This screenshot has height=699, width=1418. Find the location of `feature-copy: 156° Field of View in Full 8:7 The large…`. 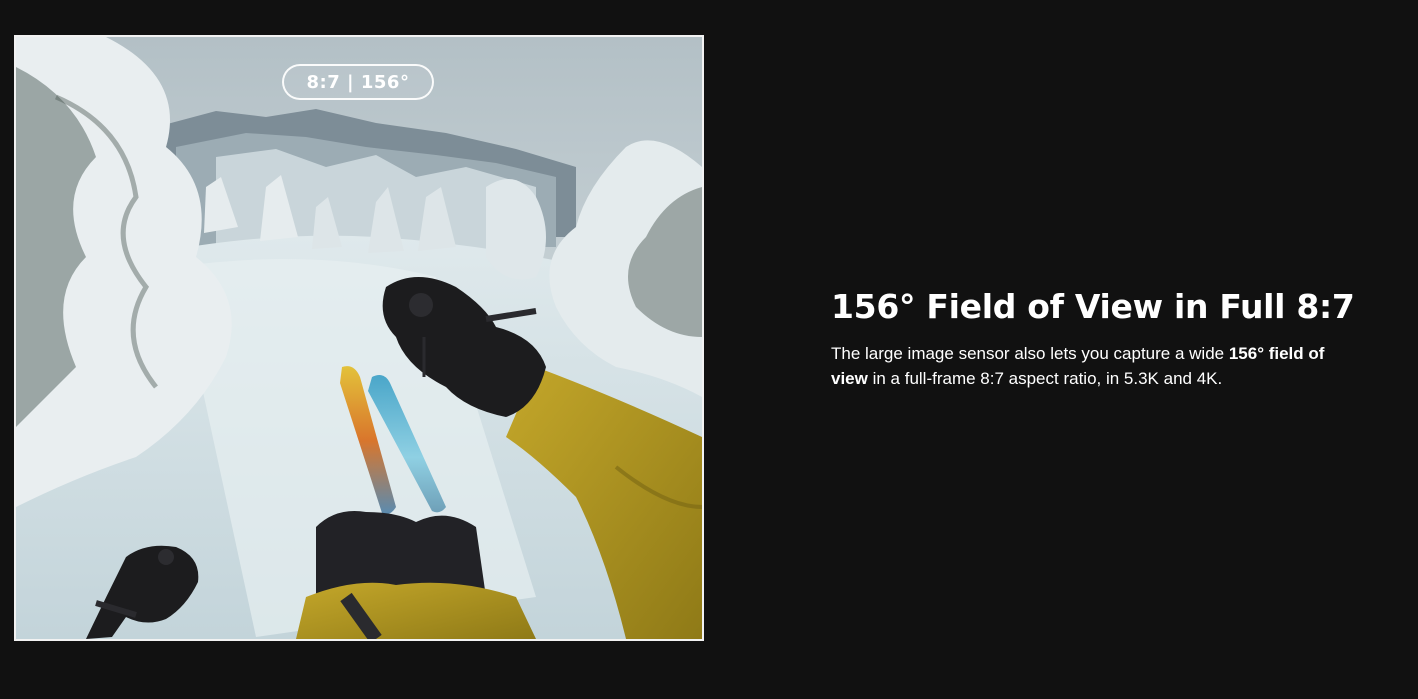

feature-copy: 156° Field of View in Full 8:7 The large… is located at coordinates (1101, 338).